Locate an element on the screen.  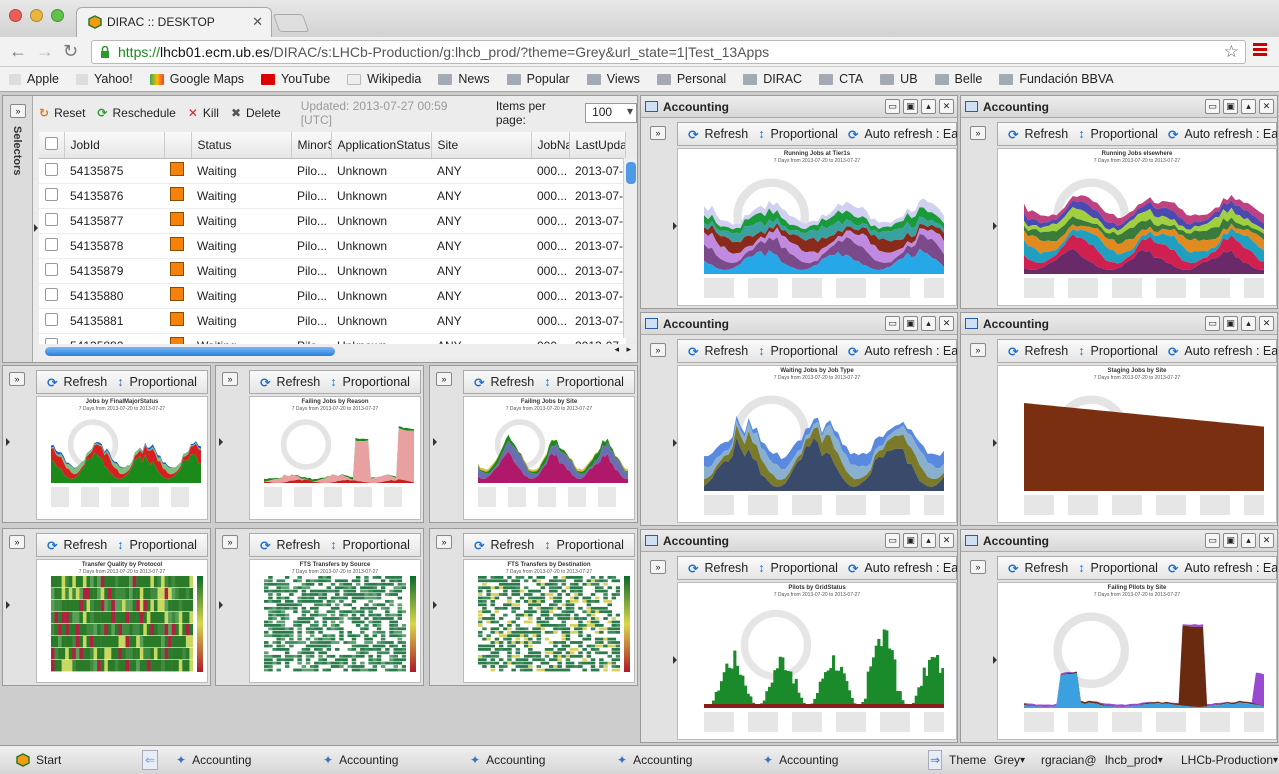
col-site: Site is located at coordinates (481, 145).